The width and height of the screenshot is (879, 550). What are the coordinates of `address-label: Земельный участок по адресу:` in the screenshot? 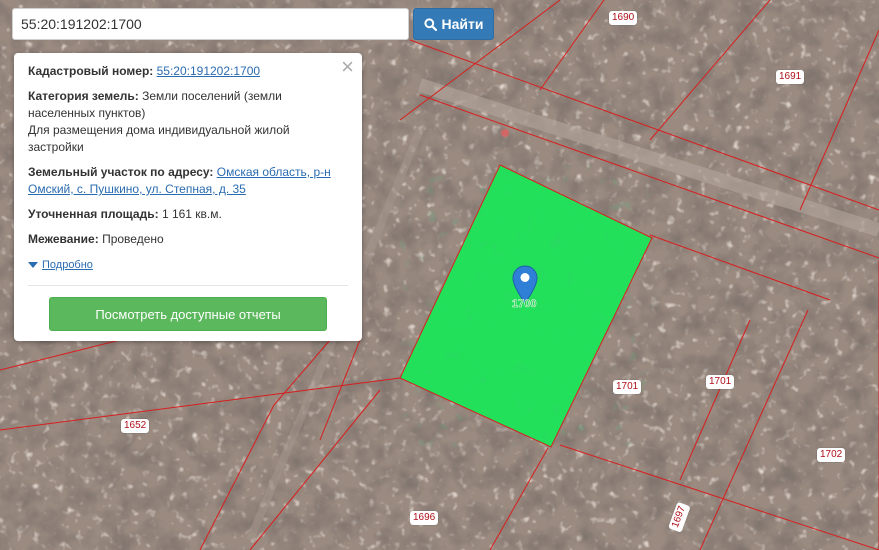 It's located at (121, 172).